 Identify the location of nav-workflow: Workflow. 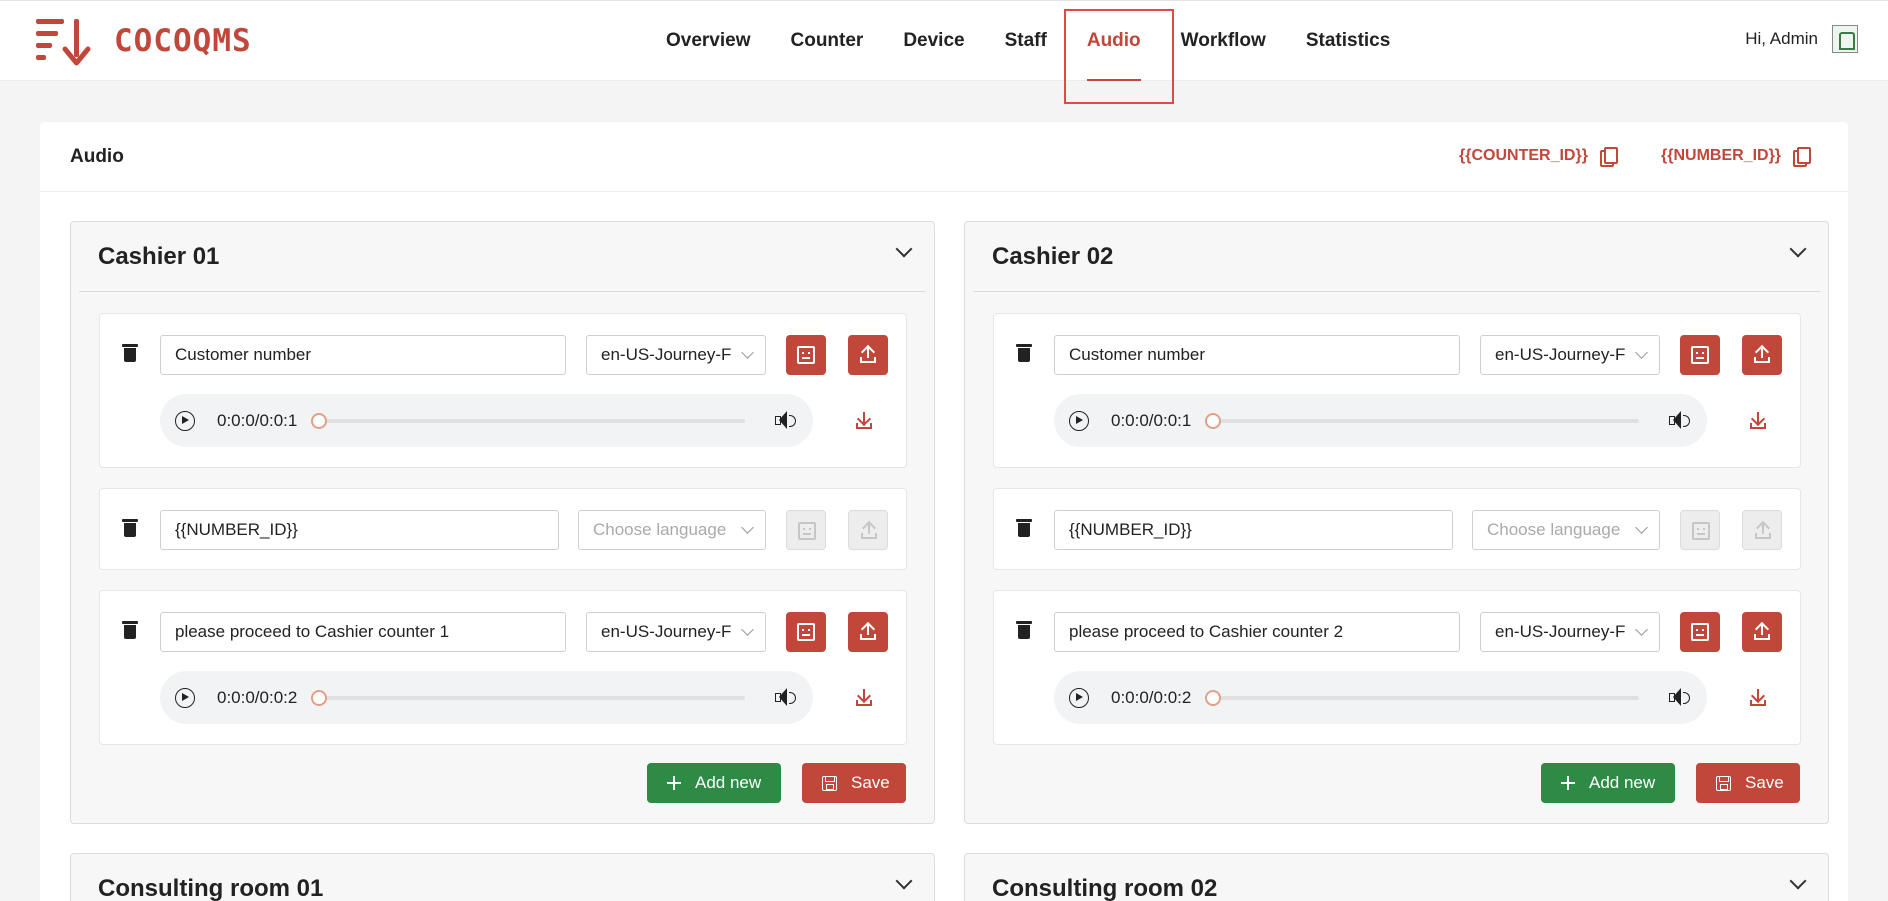
(1223, 41).